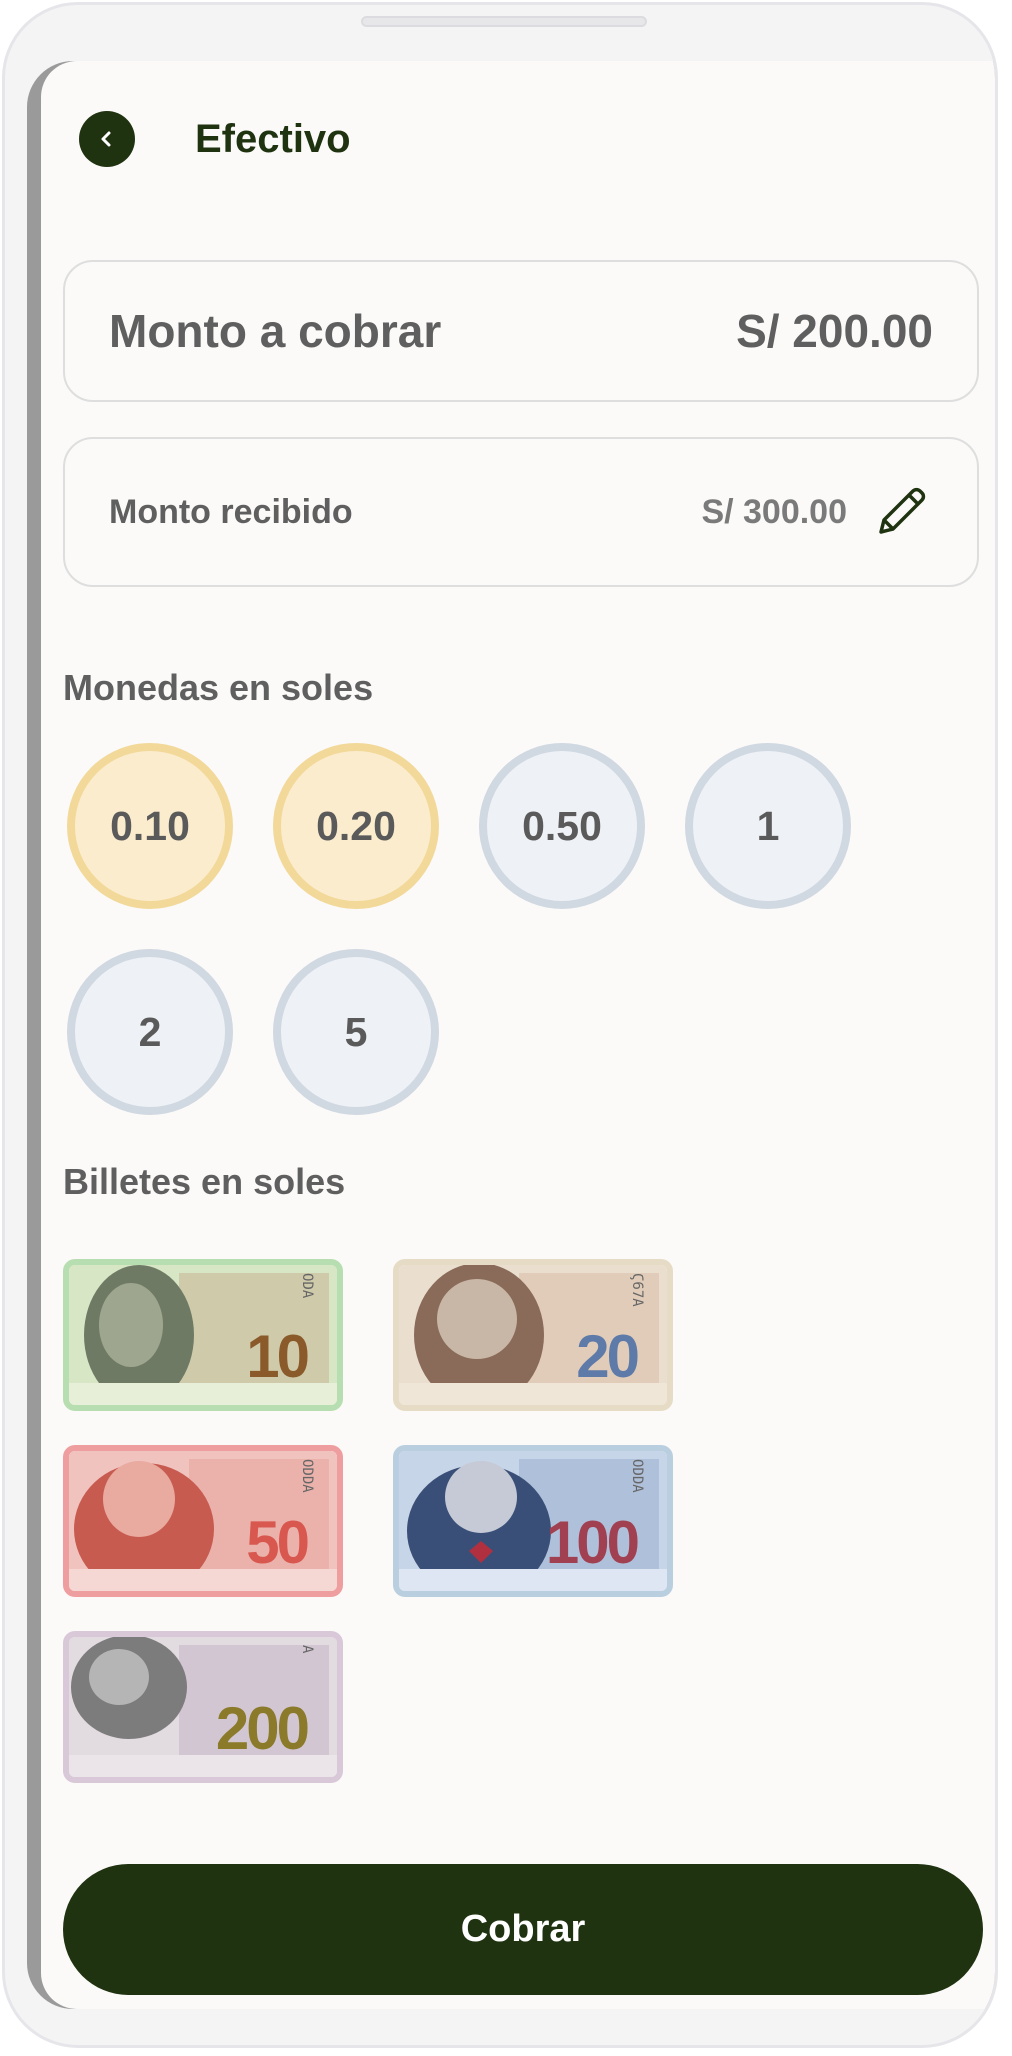 This screenshot has height=2056, width=1012. I want to click on page-title: Efectivo, so click(273, 139).